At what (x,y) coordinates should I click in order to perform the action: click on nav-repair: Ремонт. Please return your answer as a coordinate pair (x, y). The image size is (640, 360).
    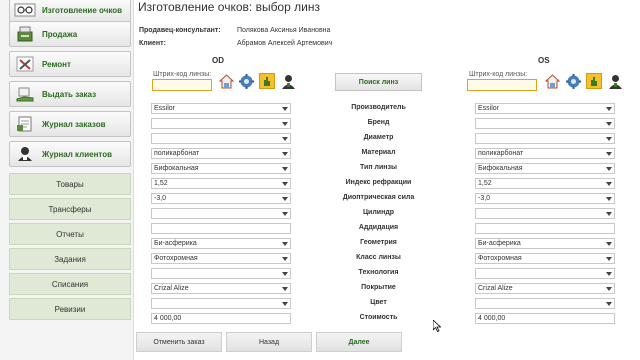
    Looking at the image, I should click on (70, 64).